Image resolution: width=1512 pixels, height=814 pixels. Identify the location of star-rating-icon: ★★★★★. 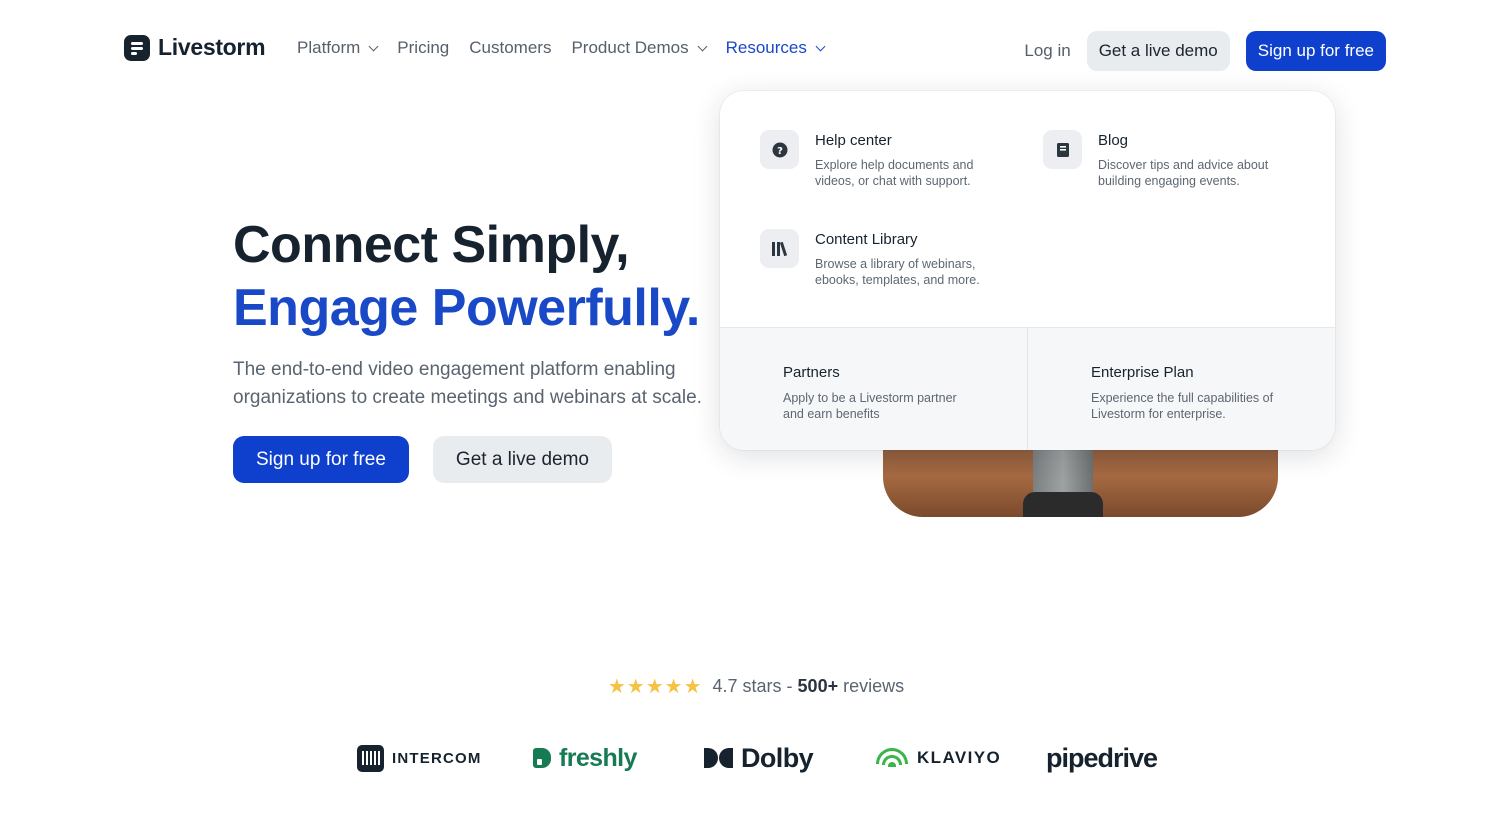
(655, 687).